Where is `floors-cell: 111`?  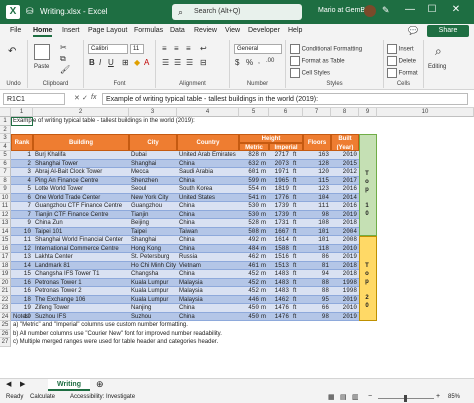
floors-cell: 111 is located at coordinates (317, 206).